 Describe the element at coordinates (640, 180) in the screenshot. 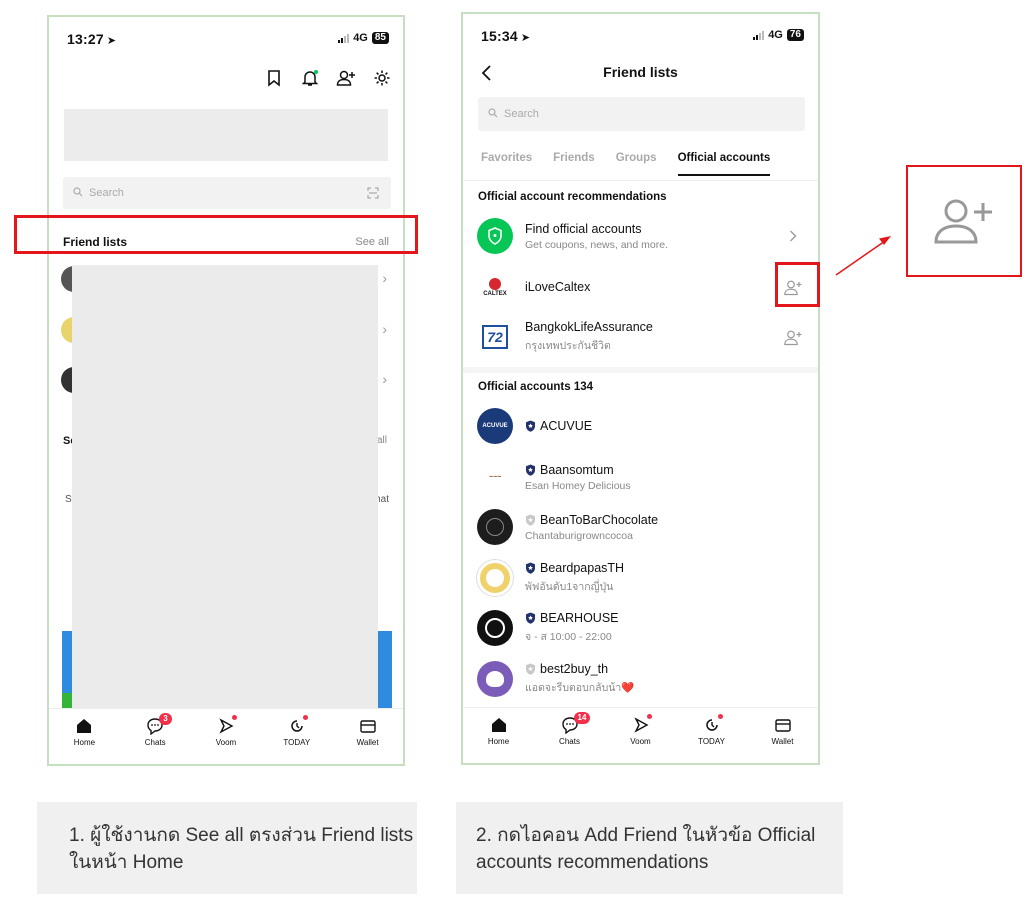

I see `tabs-divider` at that location.